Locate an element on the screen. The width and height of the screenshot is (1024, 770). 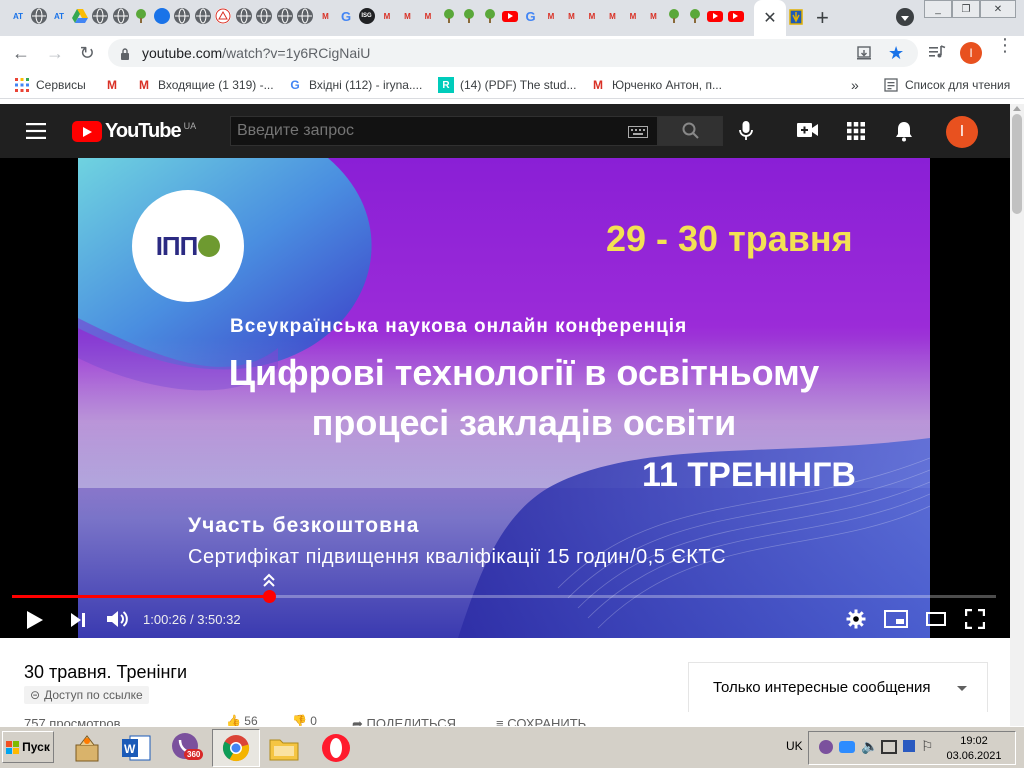
restore-button: ❐ is located at coordinates (966, 9).